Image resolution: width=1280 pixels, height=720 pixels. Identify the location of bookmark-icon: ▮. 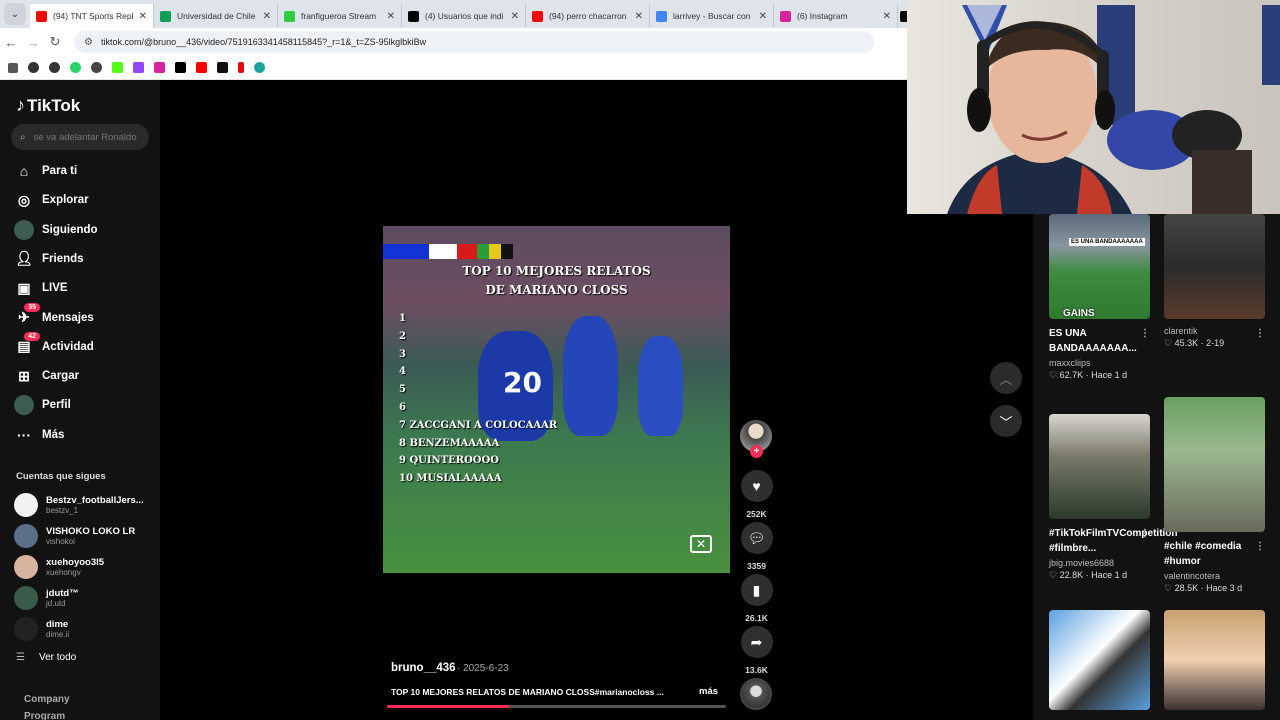
(756, 590).